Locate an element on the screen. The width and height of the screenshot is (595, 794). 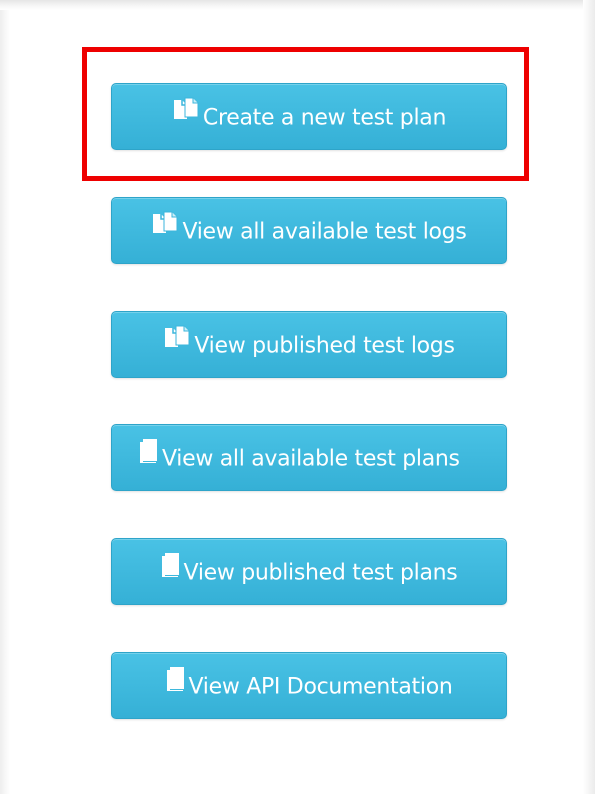
view-all-test-plans-button: View all available test plans is located at coordinates (309, 457).